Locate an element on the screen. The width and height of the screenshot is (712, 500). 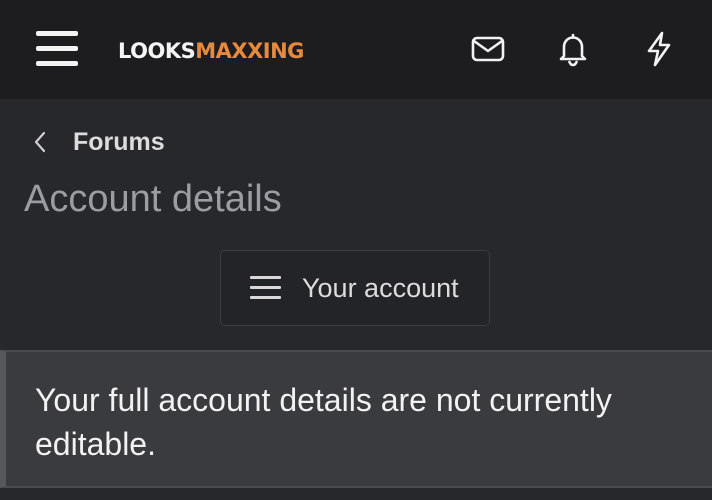
chevron-left-icon is located at coordinates (40, 142).